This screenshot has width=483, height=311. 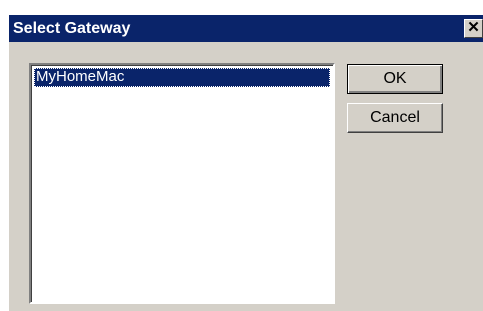 I want to click on close-button: ✕, so click(x=473, y=28).